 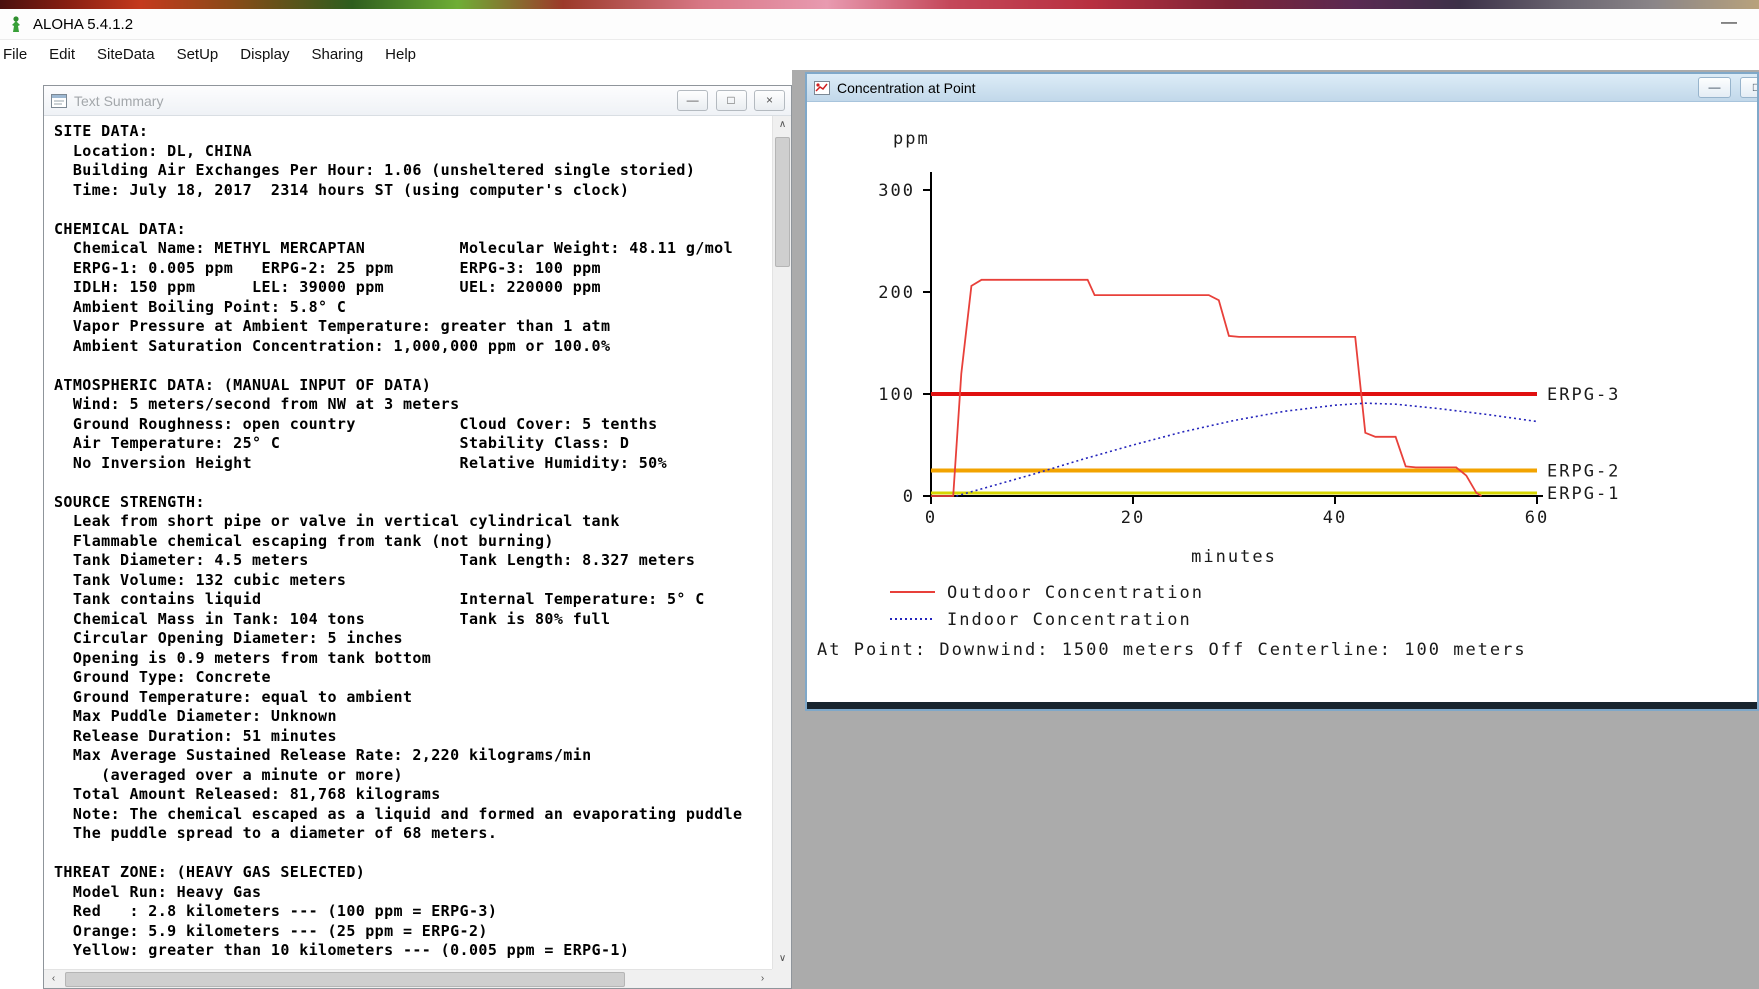 I want to click on app-minimize-button: —, so click(x=1729, y=24).